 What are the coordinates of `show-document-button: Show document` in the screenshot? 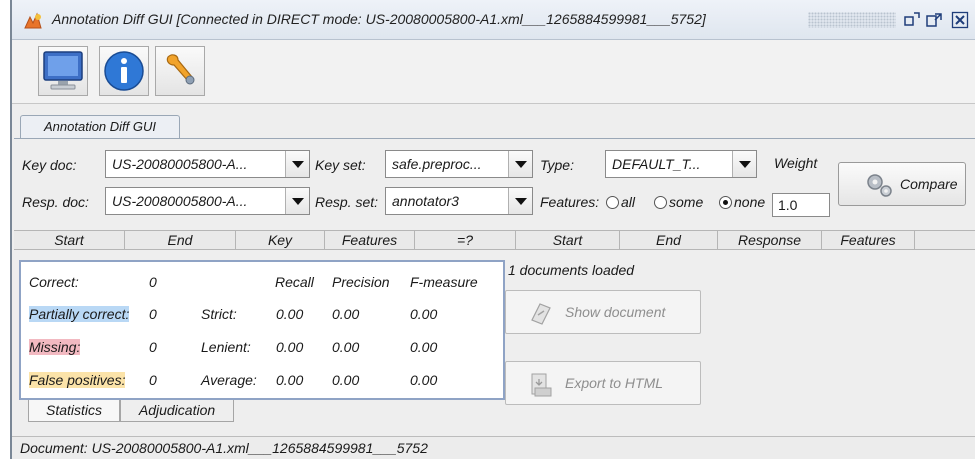 It's located at (603, 312).